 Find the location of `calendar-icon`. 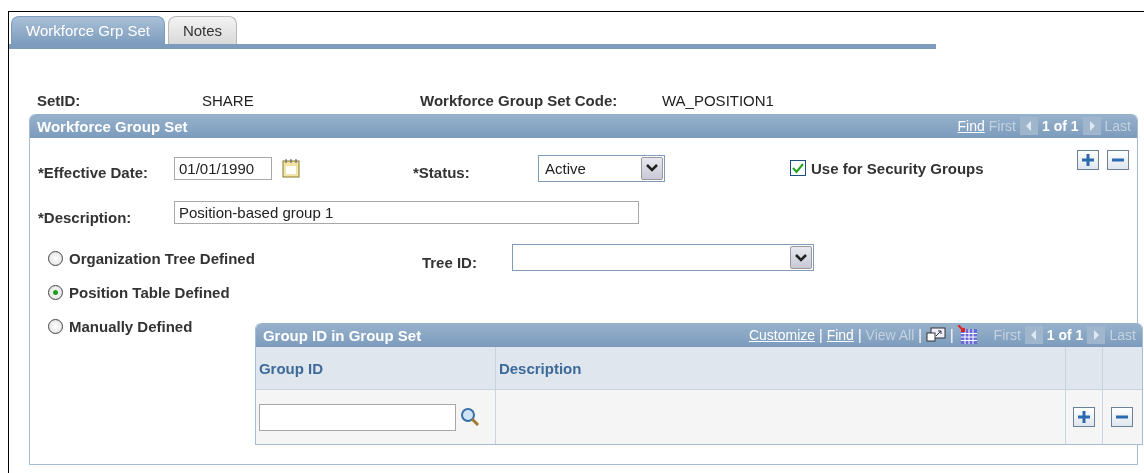

calendar-icon is located at coordinates (291, 168).